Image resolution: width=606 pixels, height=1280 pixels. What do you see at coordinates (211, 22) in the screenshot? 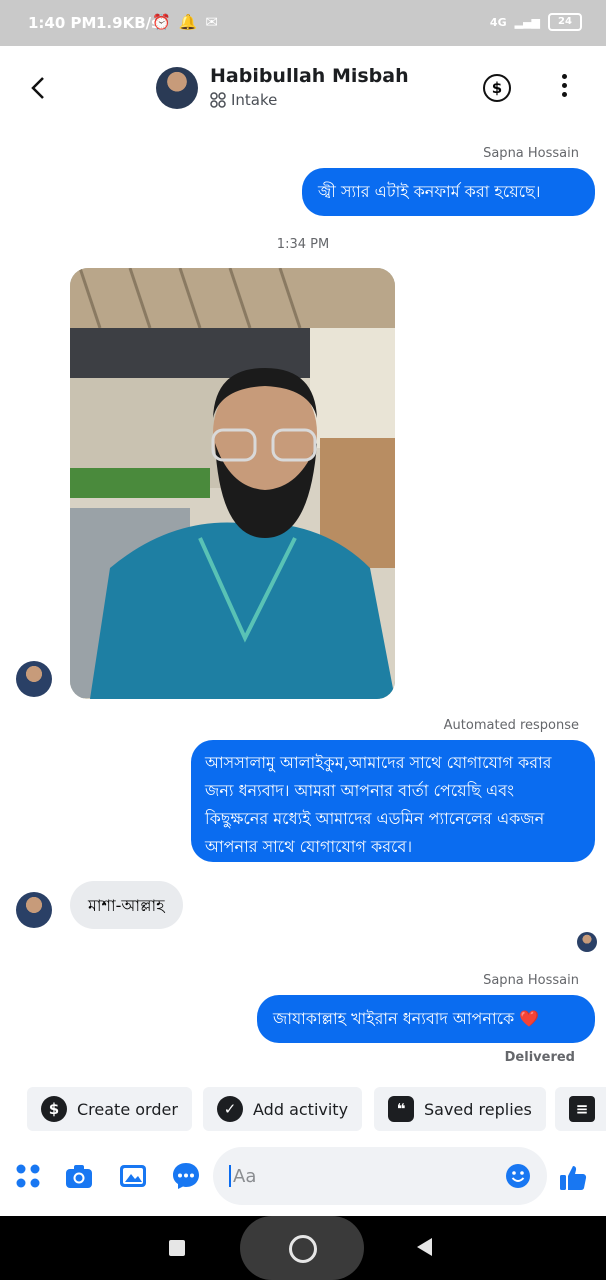
I see `messenger-icon: ✉` at bounding box center [211, 22].